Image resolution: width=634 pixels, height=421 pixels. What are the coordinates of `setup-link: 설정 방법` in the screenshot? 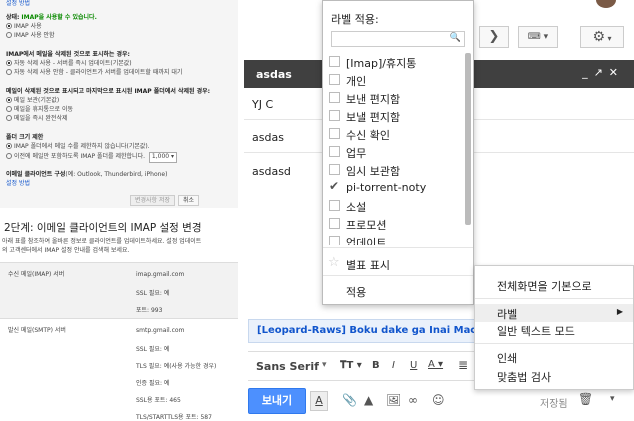 It's located at (18, 184).